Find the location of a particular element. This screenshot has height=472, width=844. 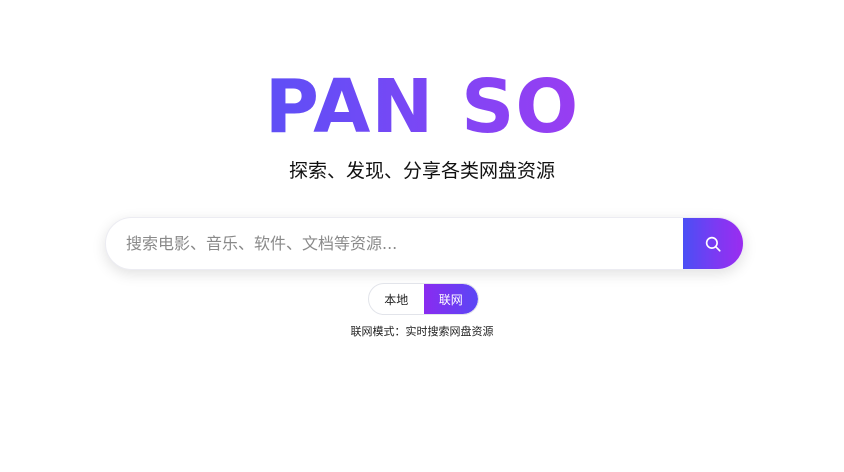

mode-local-button: 本地 is located at coordinates (396, 299).